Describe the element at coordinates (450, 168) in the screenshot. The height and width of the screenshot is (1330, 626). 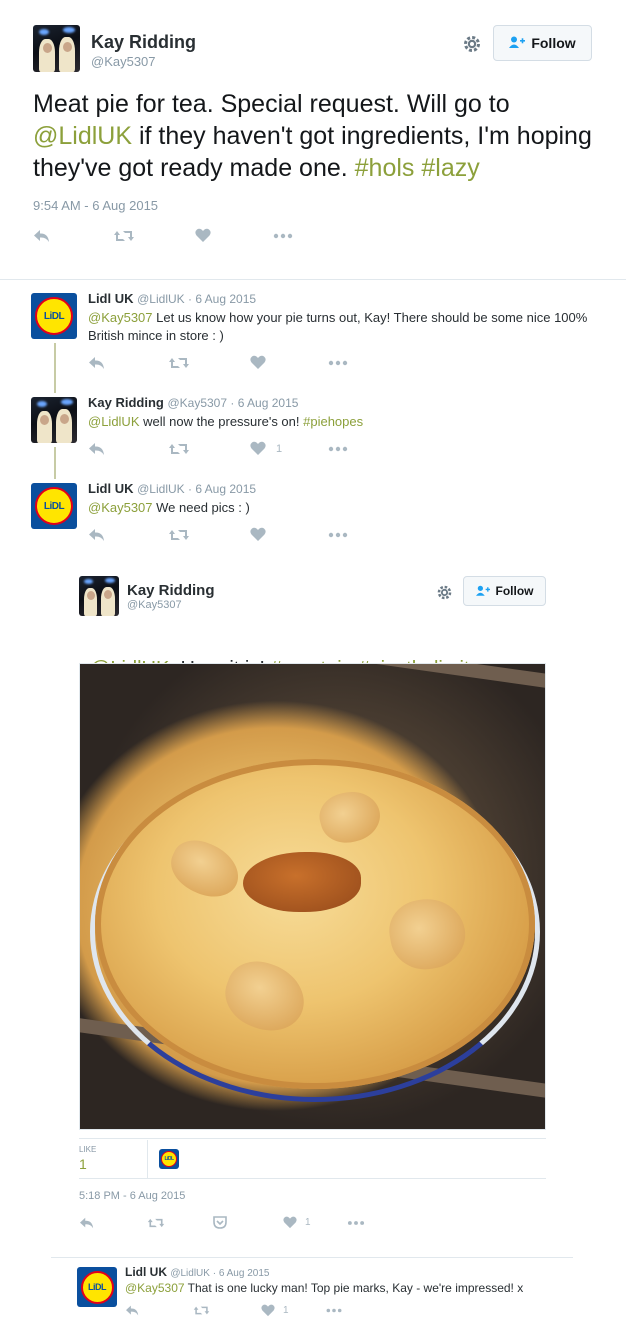
I see `hashtag-lazy: #lazy` at that location.